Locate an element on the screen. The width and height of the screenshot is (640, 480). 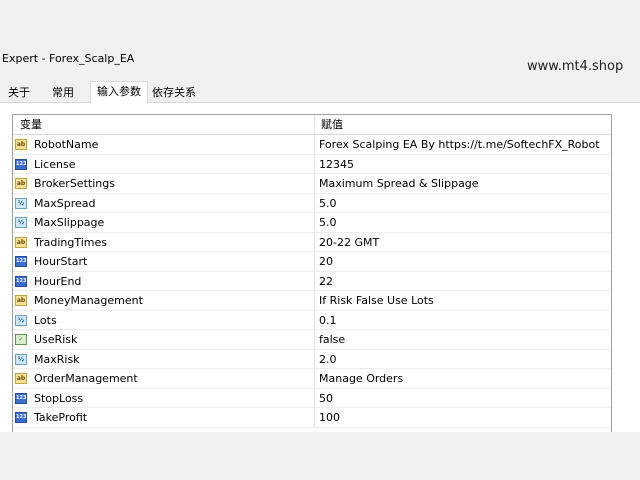
dialog-footer-area is located at coordinates (320, 456).